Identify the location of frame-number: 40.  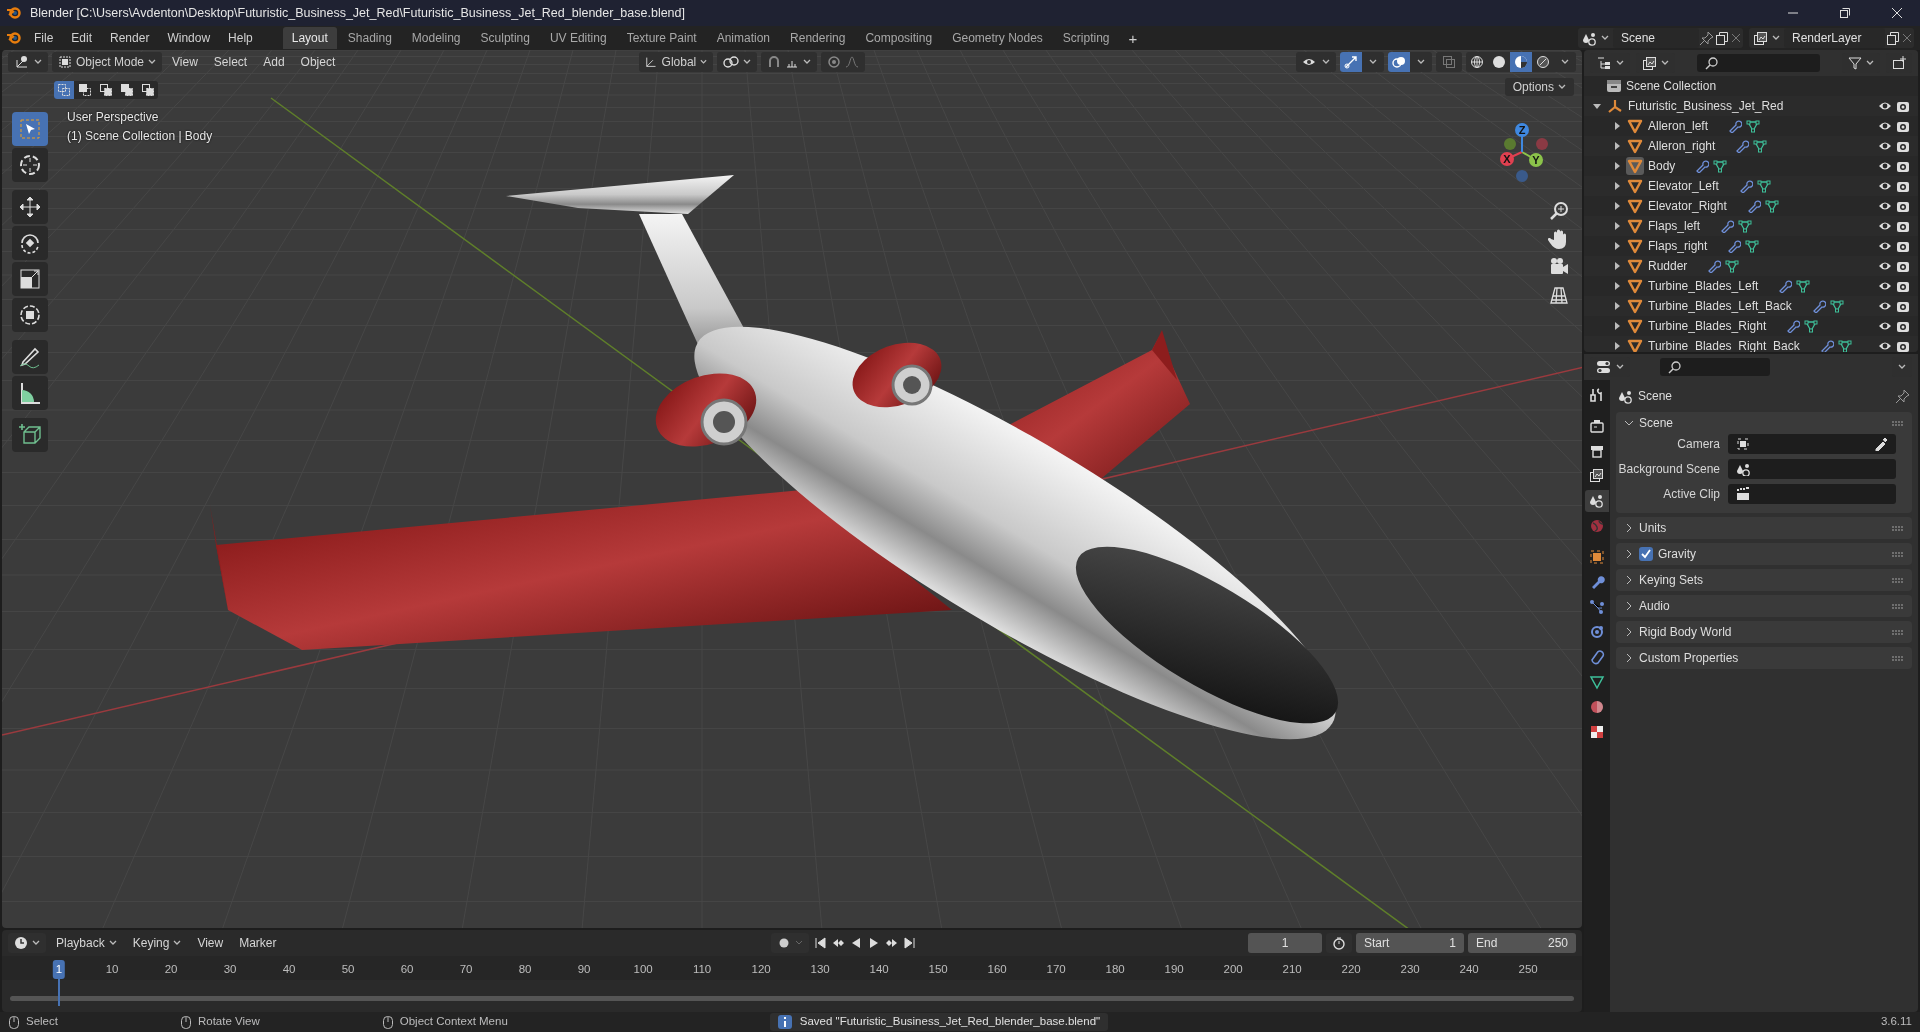
(289, 969).